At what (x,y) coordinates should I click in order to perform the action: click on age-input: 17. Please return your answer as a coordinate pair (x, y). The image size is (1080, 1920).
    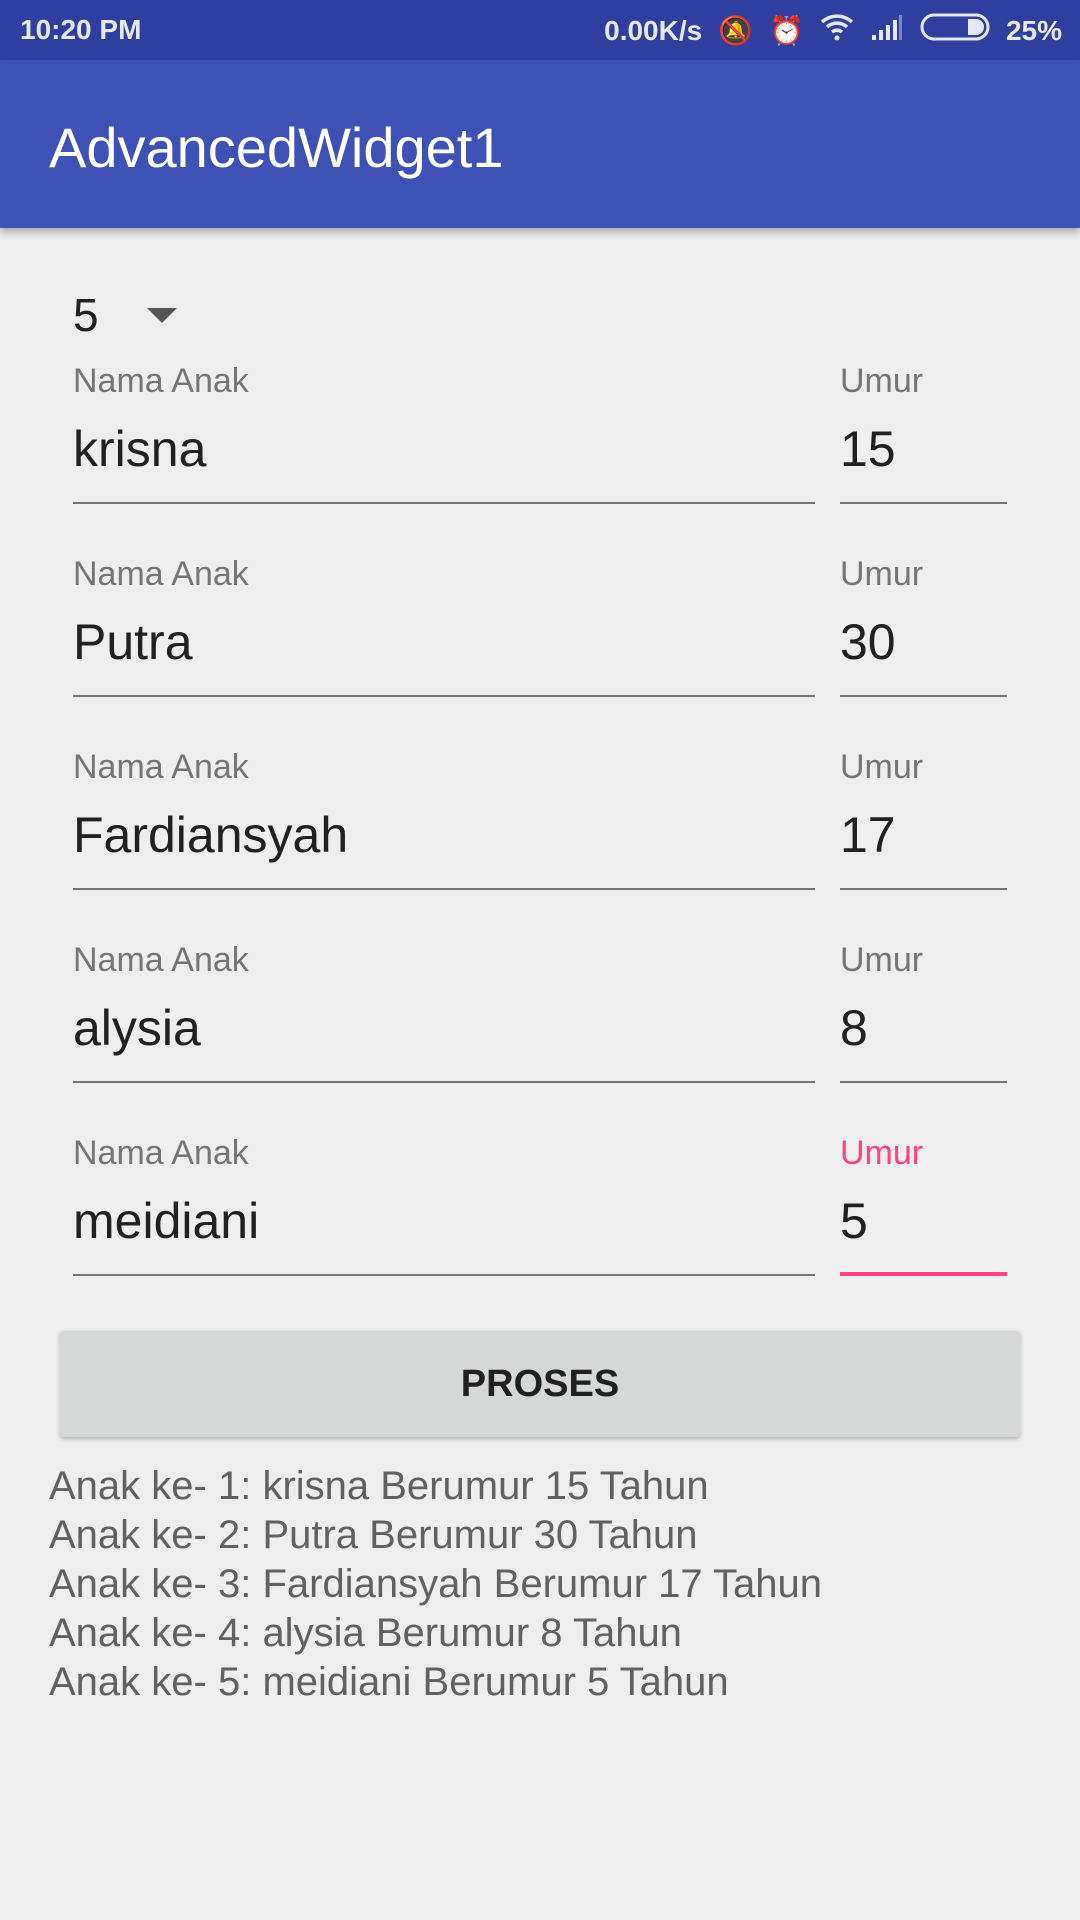
    Looking at the image, I should click on (923, 845).